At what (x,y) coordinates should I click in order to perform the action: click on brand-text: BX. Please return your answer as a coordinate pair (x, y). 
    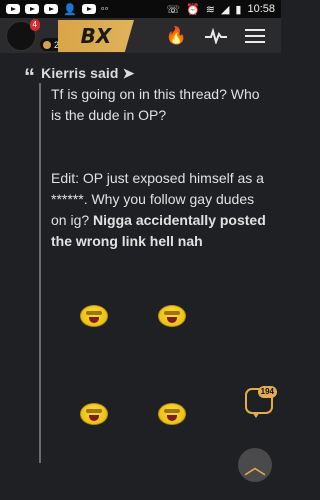
    Looking at the image, I should click on (96, 36).